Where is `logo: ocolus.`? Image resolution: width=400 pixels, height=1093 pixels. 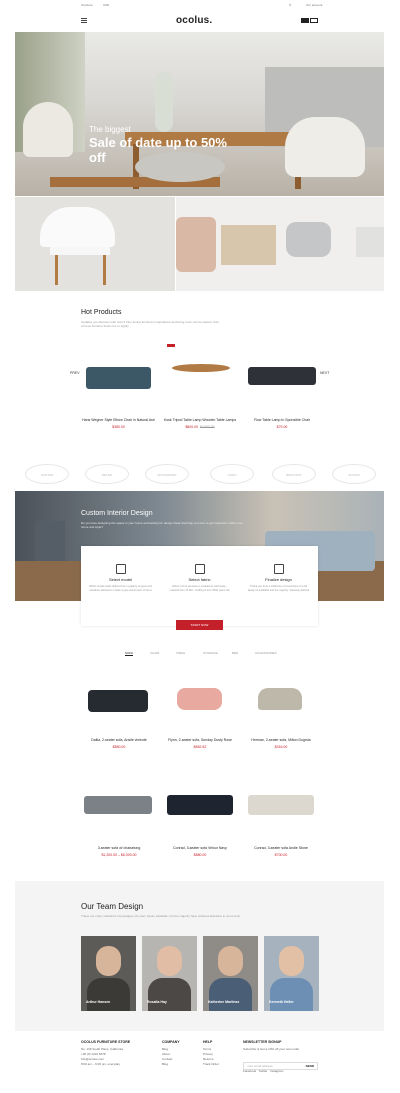
logo: ocolus. is located at coordinates (194, 20).